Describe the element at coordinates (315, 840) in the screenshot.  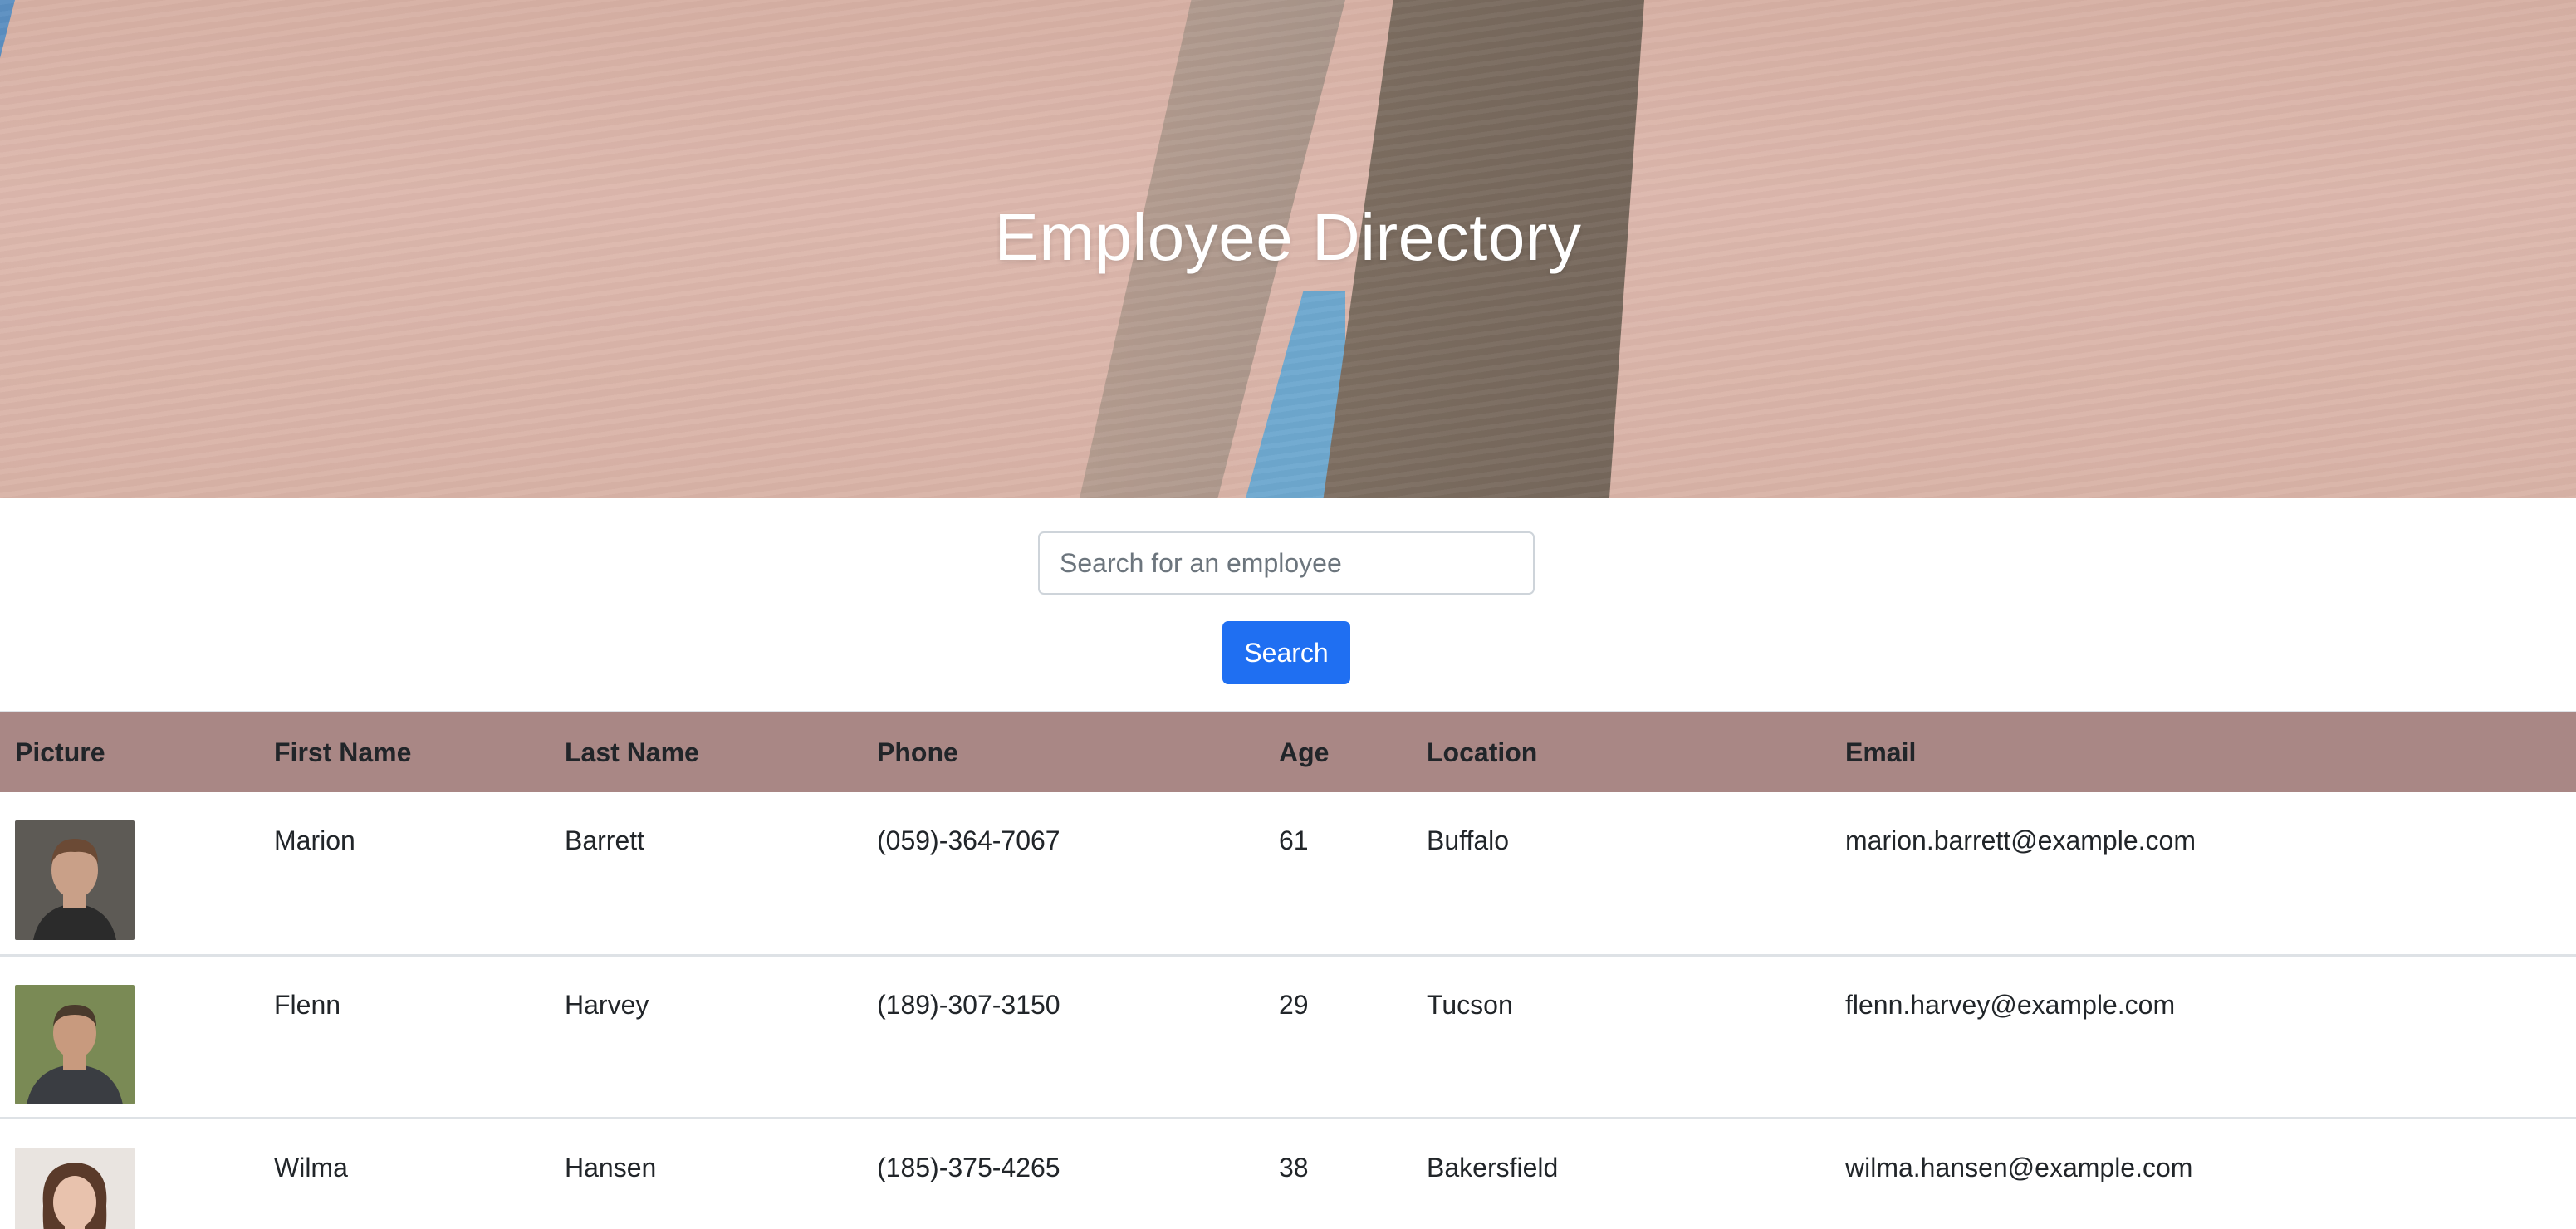
I see `first-name-cell: Marion` at that location.